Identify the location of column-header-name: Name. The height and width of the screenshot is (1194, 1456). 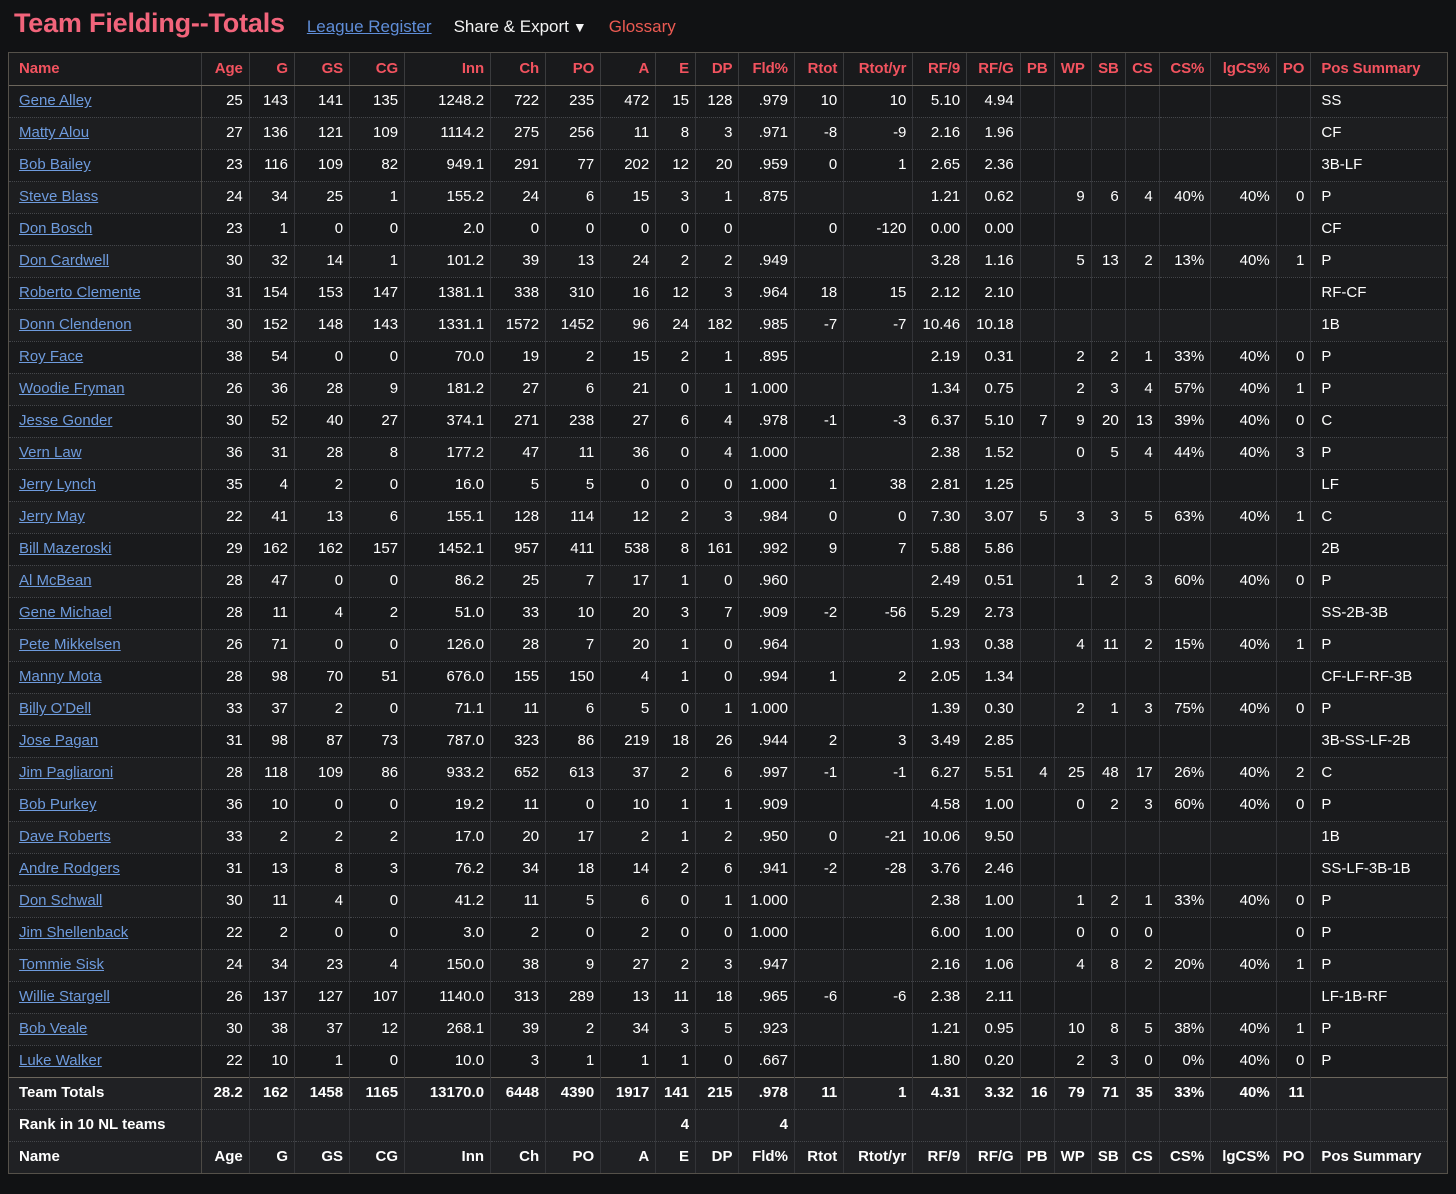
(106, 69).